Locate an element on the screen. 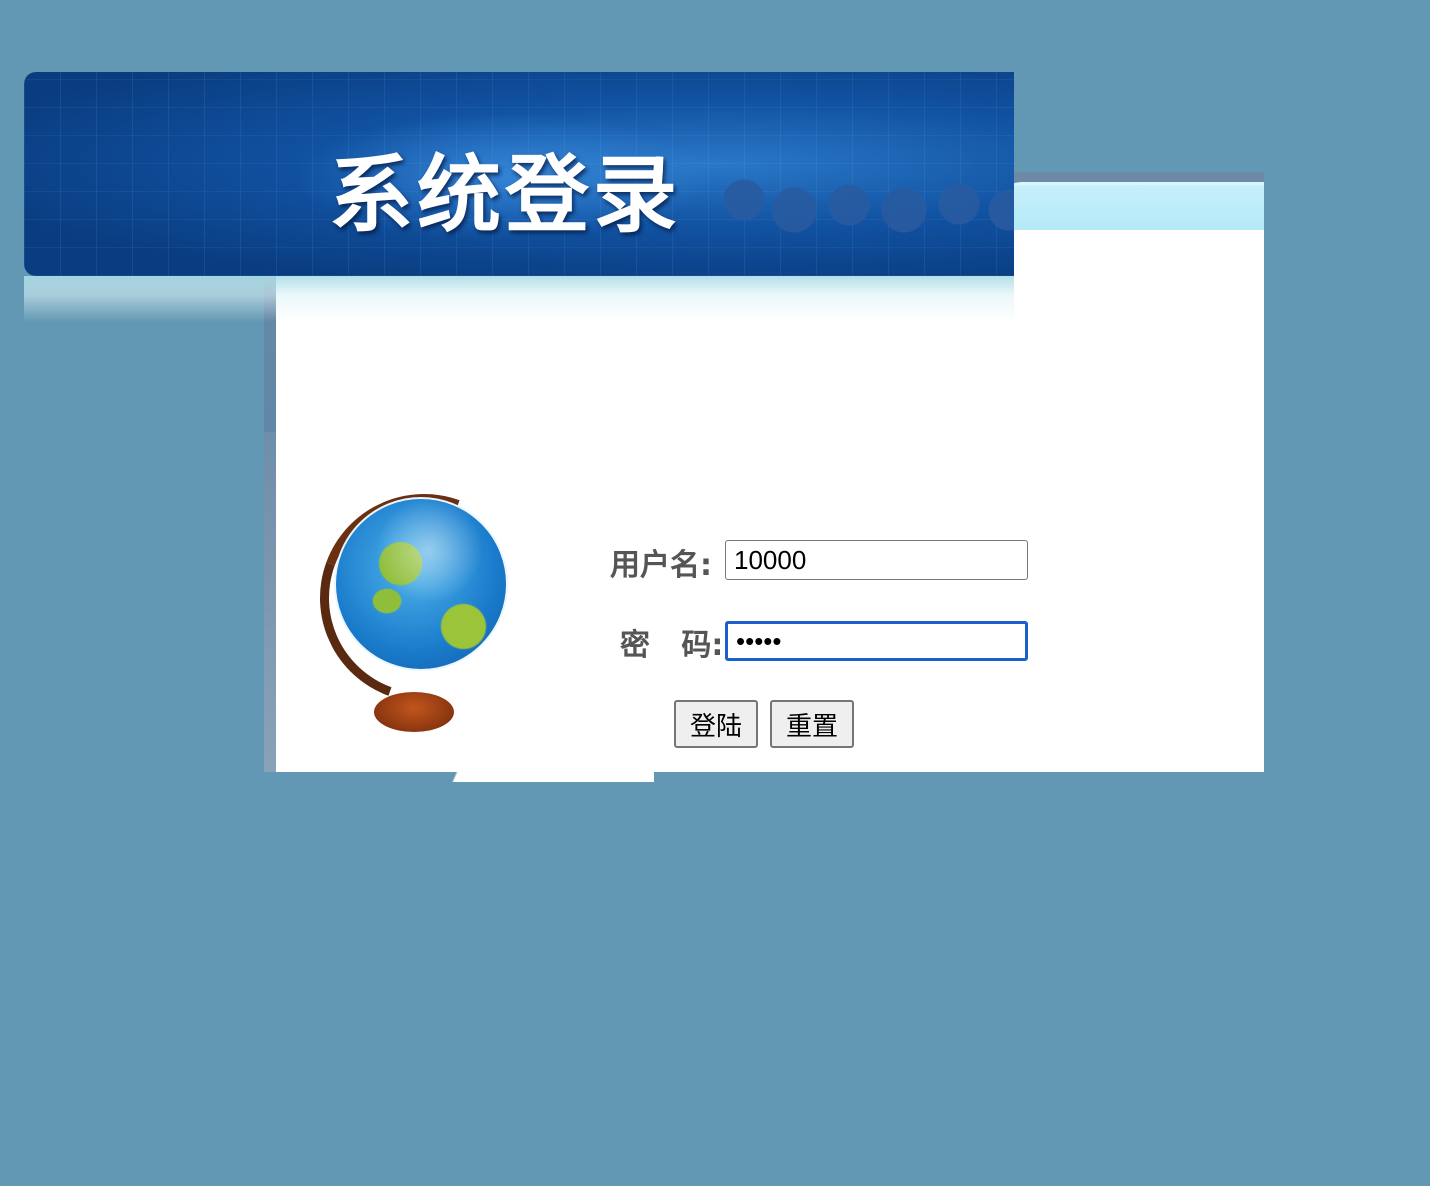  header-banner: 系统登录 is located at coordinates (519, 174).